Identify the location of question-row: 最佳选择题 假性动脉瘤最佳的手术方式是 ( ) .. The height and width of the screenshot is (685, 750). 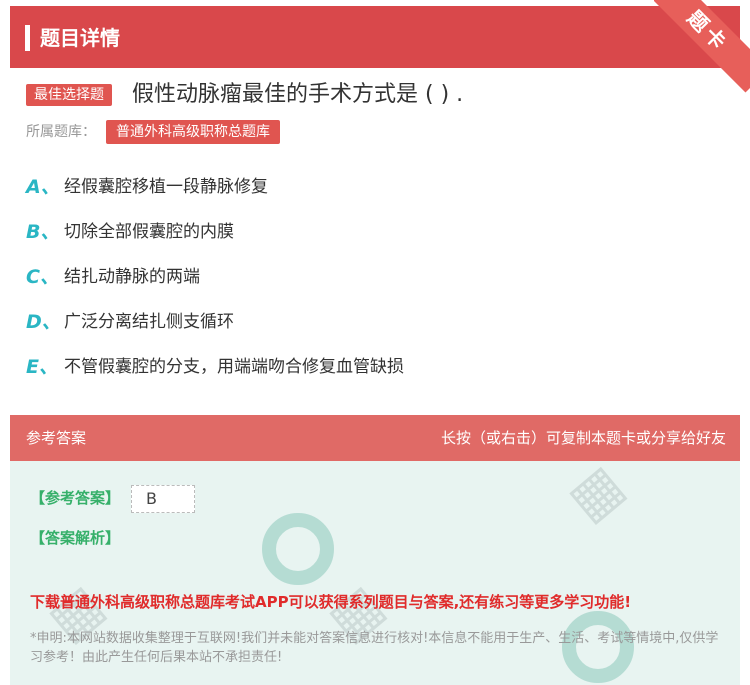
(376, 96).